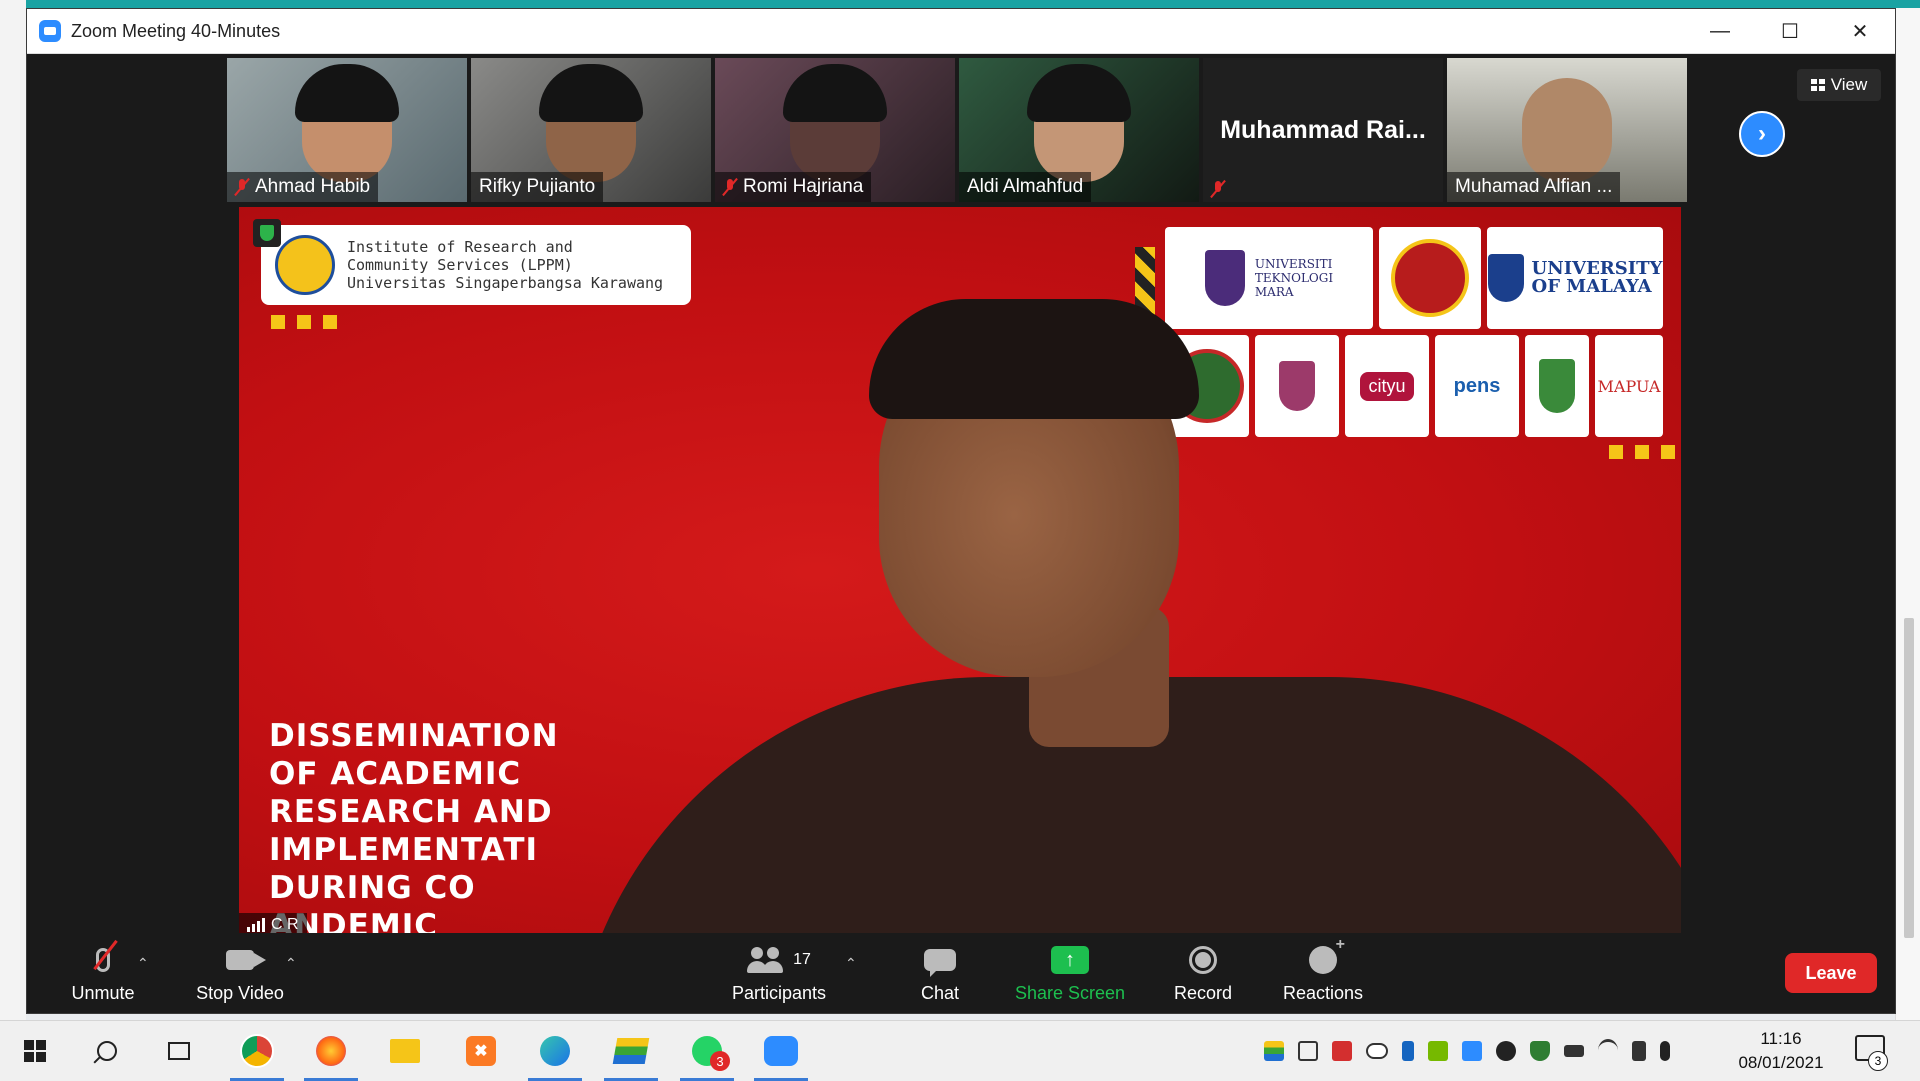 The height and width of the screenshot is (1081, 1920). I want to click on taskbar-zoom, so click(781, 1051).